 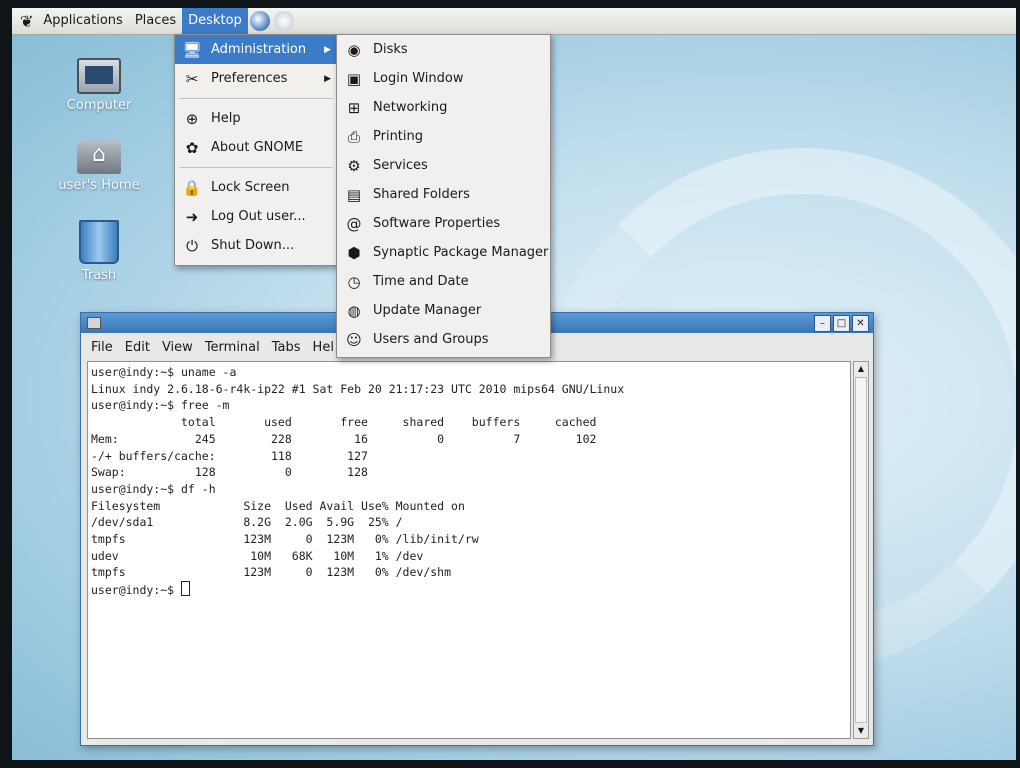 I want to click on menu-help: Hel, so click(x=323, y=347).